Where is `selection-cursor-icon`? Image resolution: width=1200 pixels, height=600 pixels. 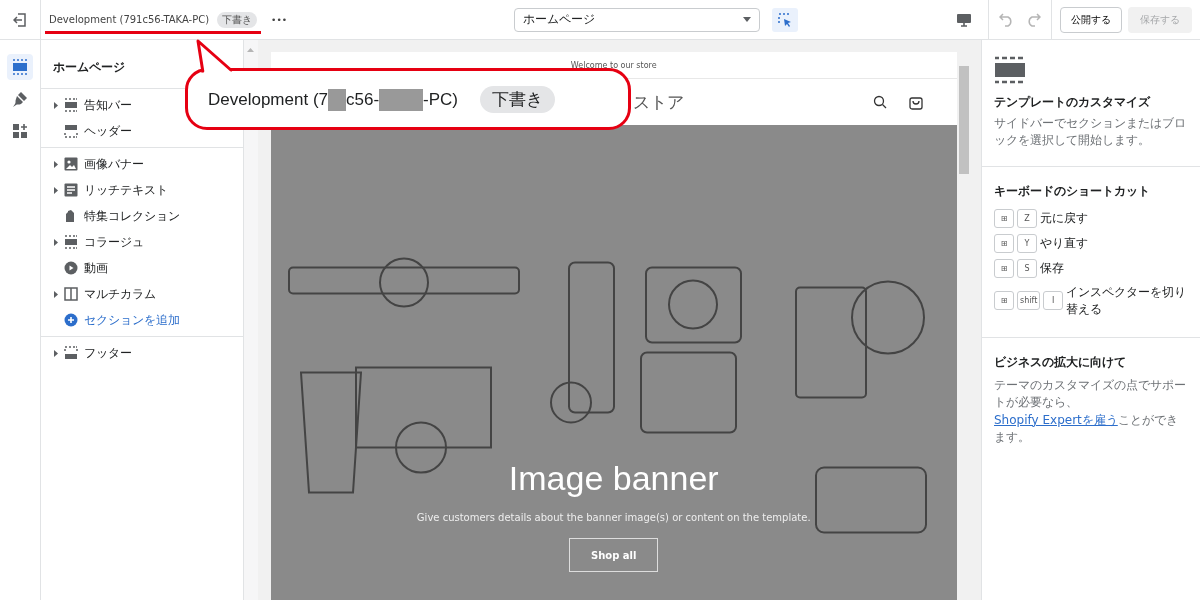 selection-cursor-icon is located at coordinates (784, 19).